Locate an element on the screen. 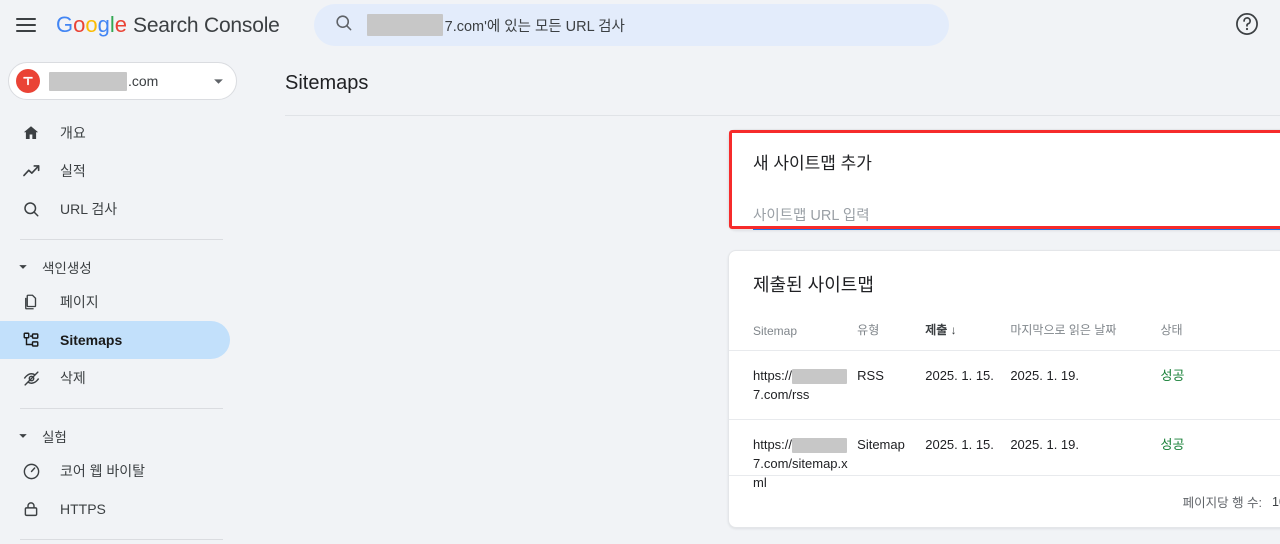 The height and width of the screenshot is (544, 1280). rows-per-page-select: 10 is located at coordinates (1276, 502).